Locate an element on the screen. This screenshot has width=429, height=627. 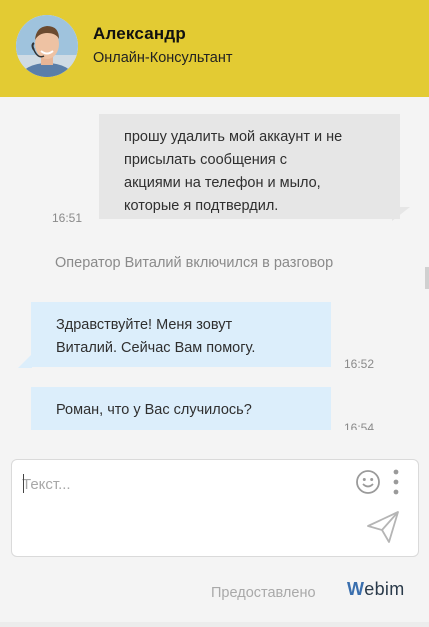
message-line: Роман, что у Вас случилось? is located at coordinates (154, 410).